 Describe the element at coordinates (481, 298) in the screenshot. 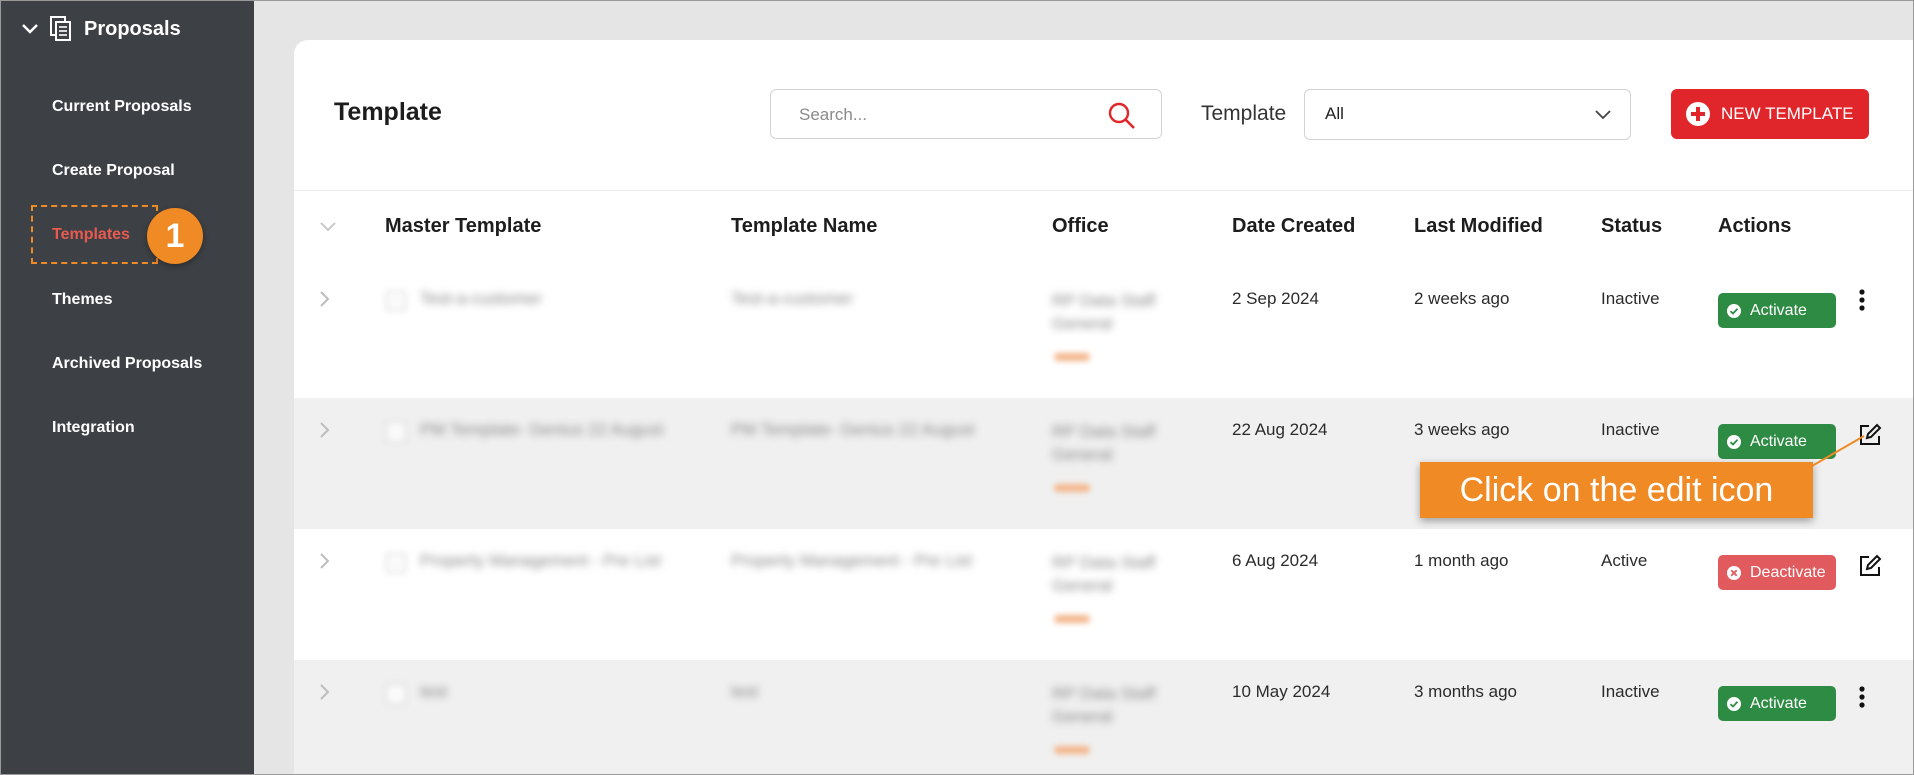

I see `master-template-cell: Test-a-customer` at that location.